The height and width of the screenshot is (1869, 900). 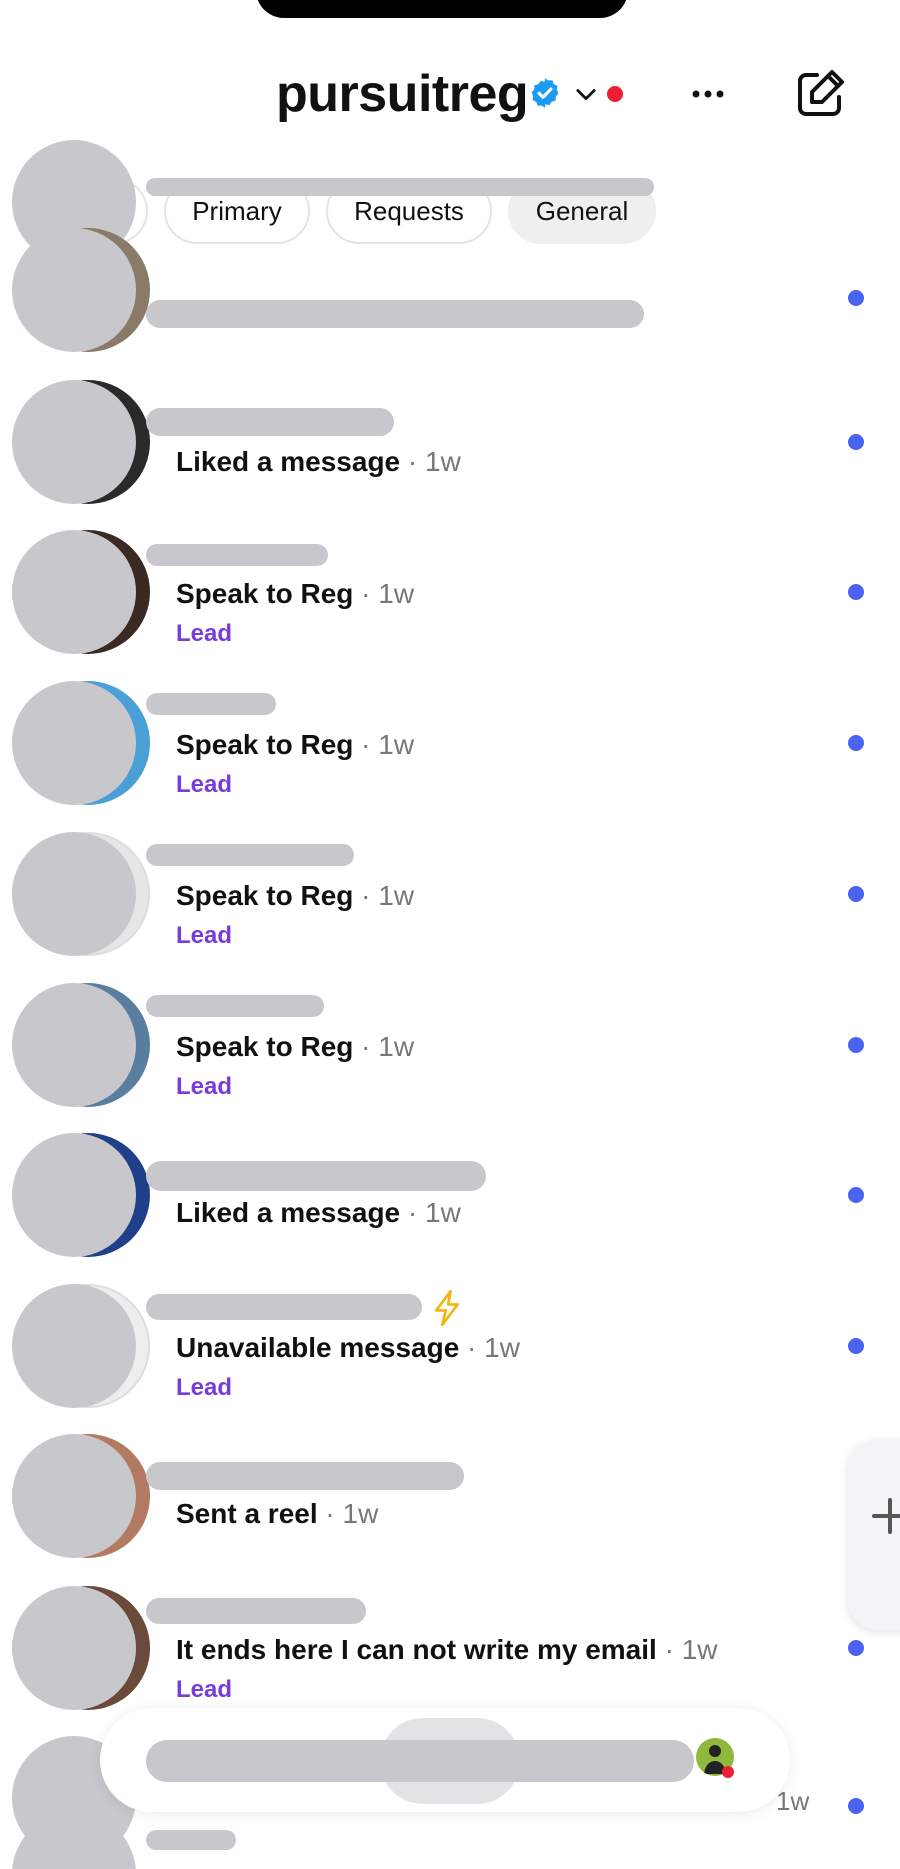 What do you see at coordinates (450, 1507) in the screenshot?
I see `thread-row: Sent a reel · 1w` at bounding box center [450, 1507].